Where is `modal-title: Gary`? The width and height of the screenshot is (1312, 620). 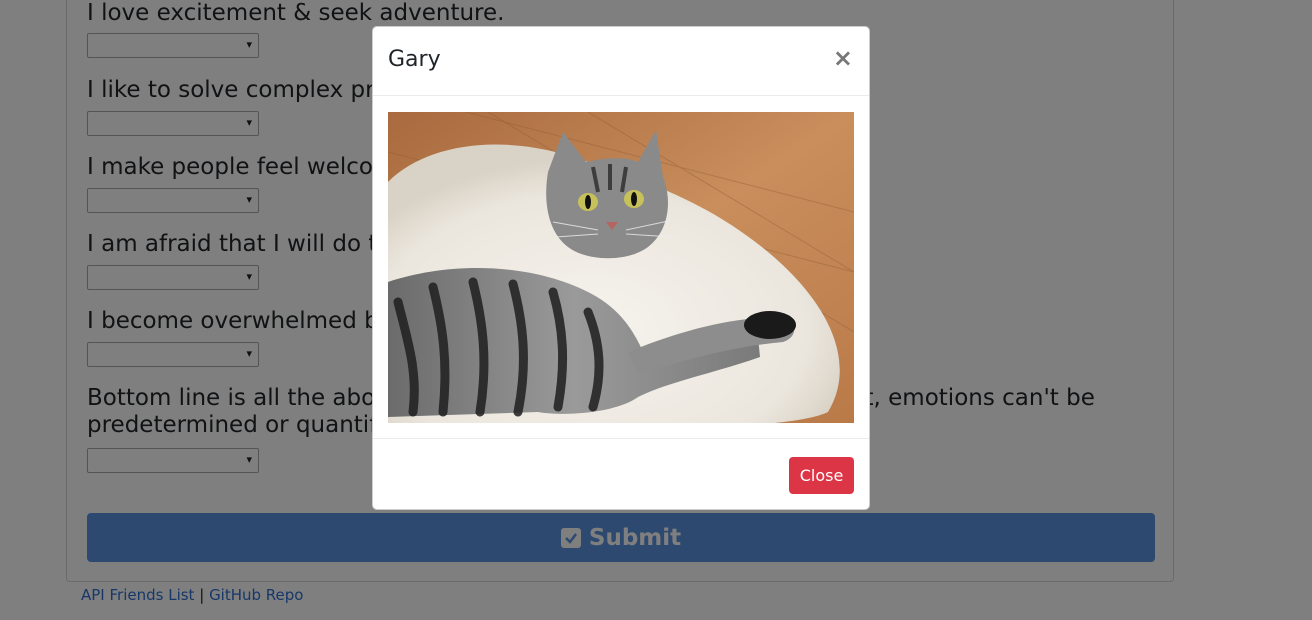 modal-title: Gary is located at coordinates (414, 59).